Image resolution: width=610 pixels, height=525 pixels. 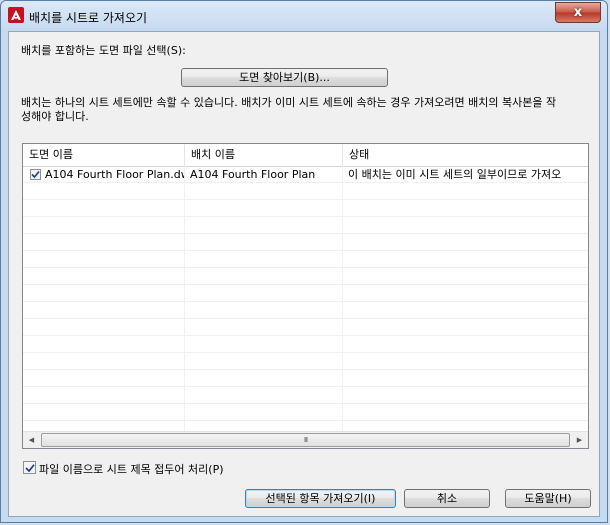 I want to click on close-button: x, so click(x=578, y=12).